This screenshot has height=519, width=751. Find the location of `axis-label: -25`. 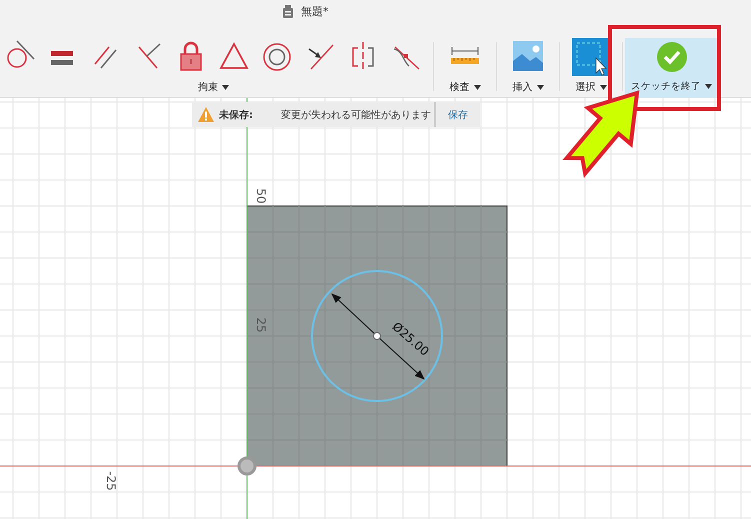

axis-label: -25 is located at coordinates (111, 481).